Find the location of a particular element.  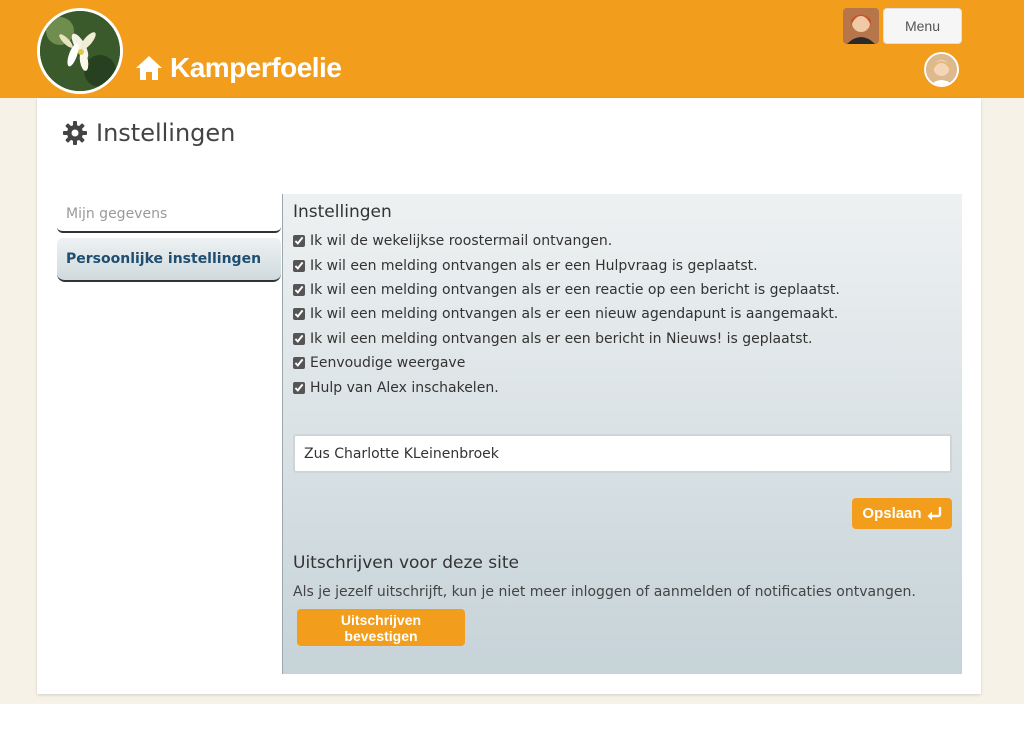

save-button: Opslaan is located at coordinates (902, 513).